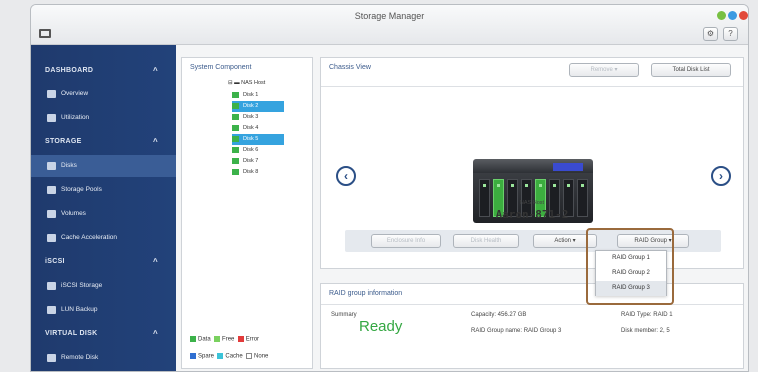  What do you see at coordinates (240, 339) in the screenshot?
I see `legend-swatch-error` at bounding box center [240, 339].